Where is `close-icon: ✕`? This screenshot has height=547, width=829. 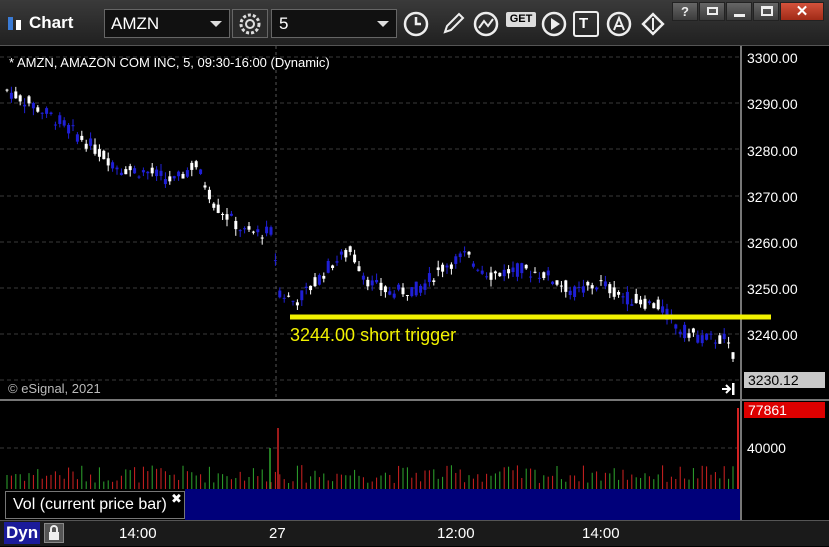
close-icon: ✕ is located at coordinates (802, 11).